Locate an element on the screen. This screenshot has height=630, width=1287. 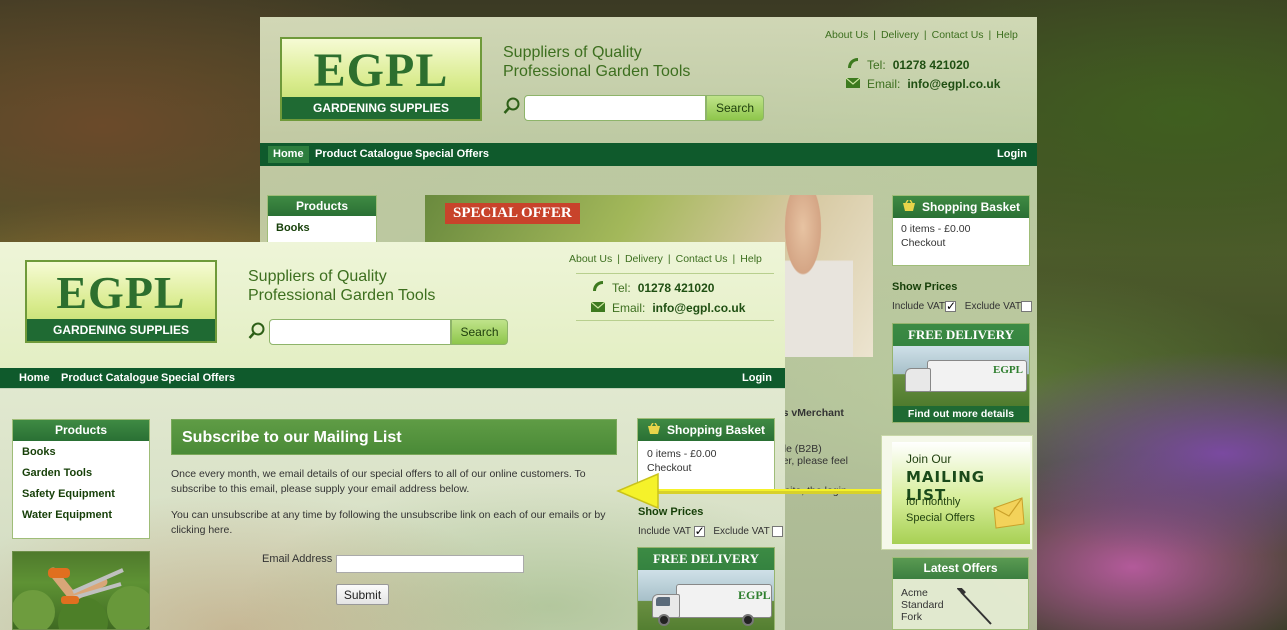
bg-basket-title-bar: Shopping Basket is located at coordinates (961, 207).